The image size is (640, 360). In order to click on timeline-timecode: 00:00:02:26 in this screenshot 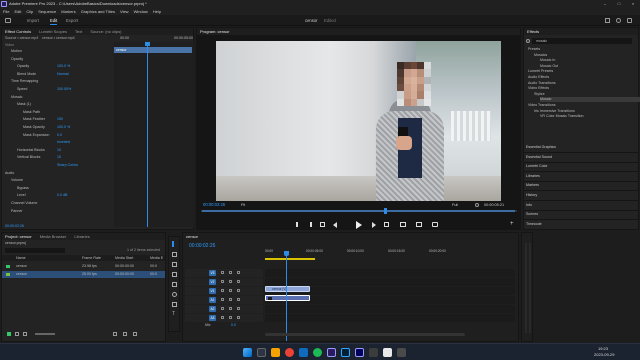, I will do `click(202, 246)`.